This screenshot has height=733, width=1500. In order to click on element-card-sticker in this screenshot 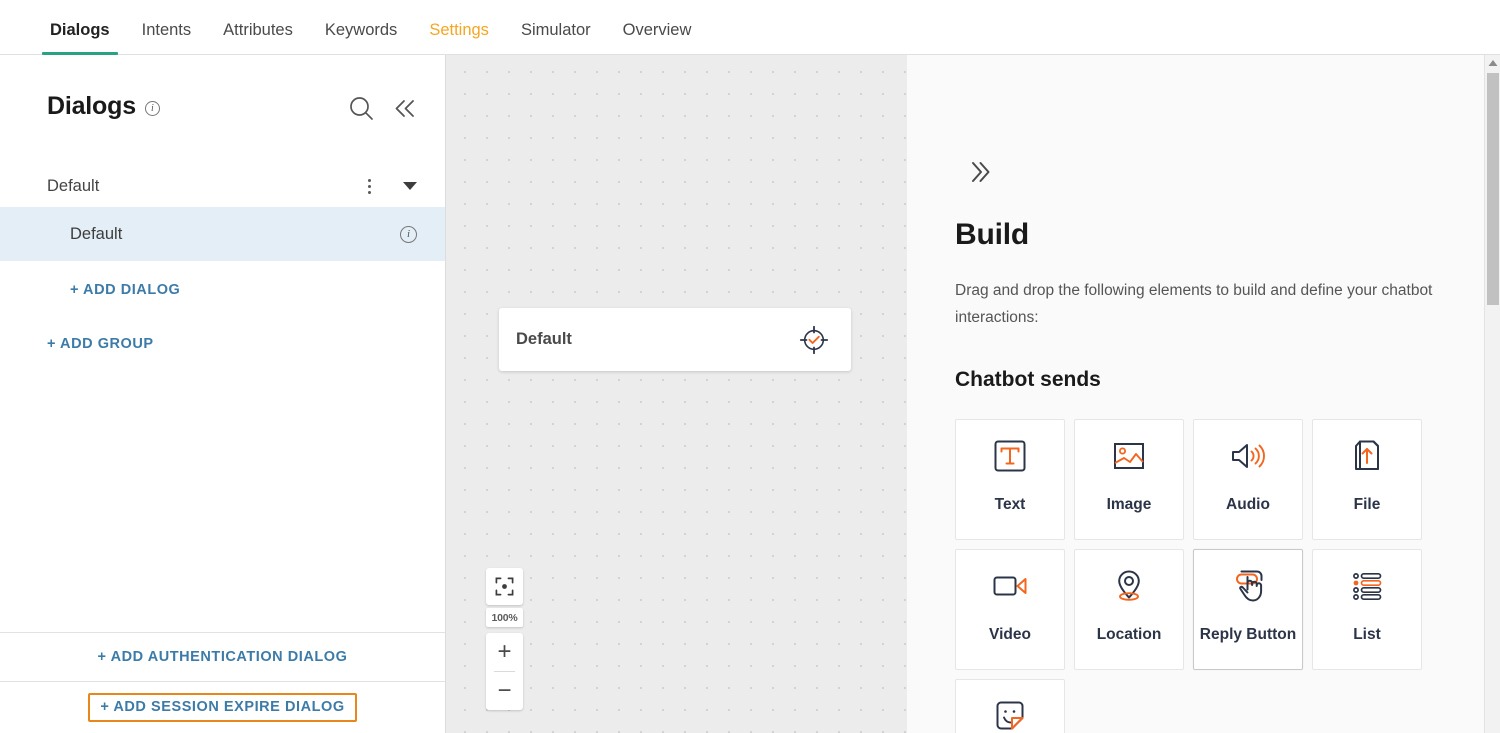, I will do `click(1010, 706)`.